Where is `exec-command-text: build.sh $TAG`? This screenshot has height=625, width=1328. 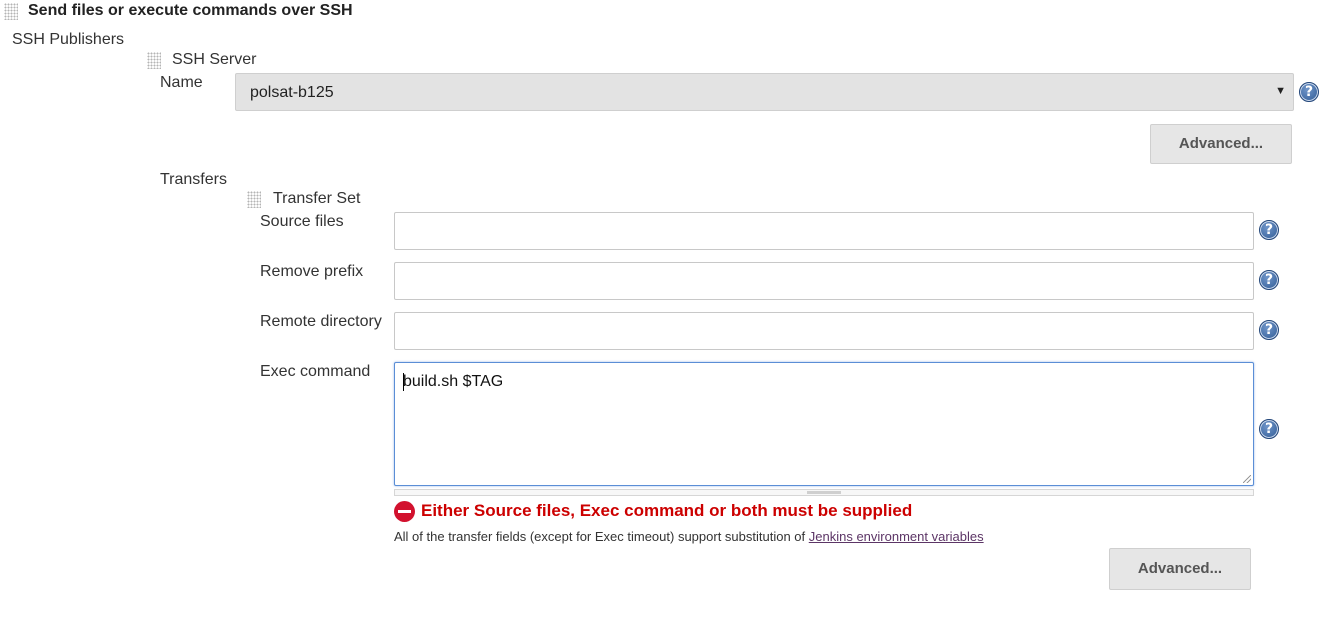 exec-command-text: build.sh $TAG is located at coordinates (453, 381).